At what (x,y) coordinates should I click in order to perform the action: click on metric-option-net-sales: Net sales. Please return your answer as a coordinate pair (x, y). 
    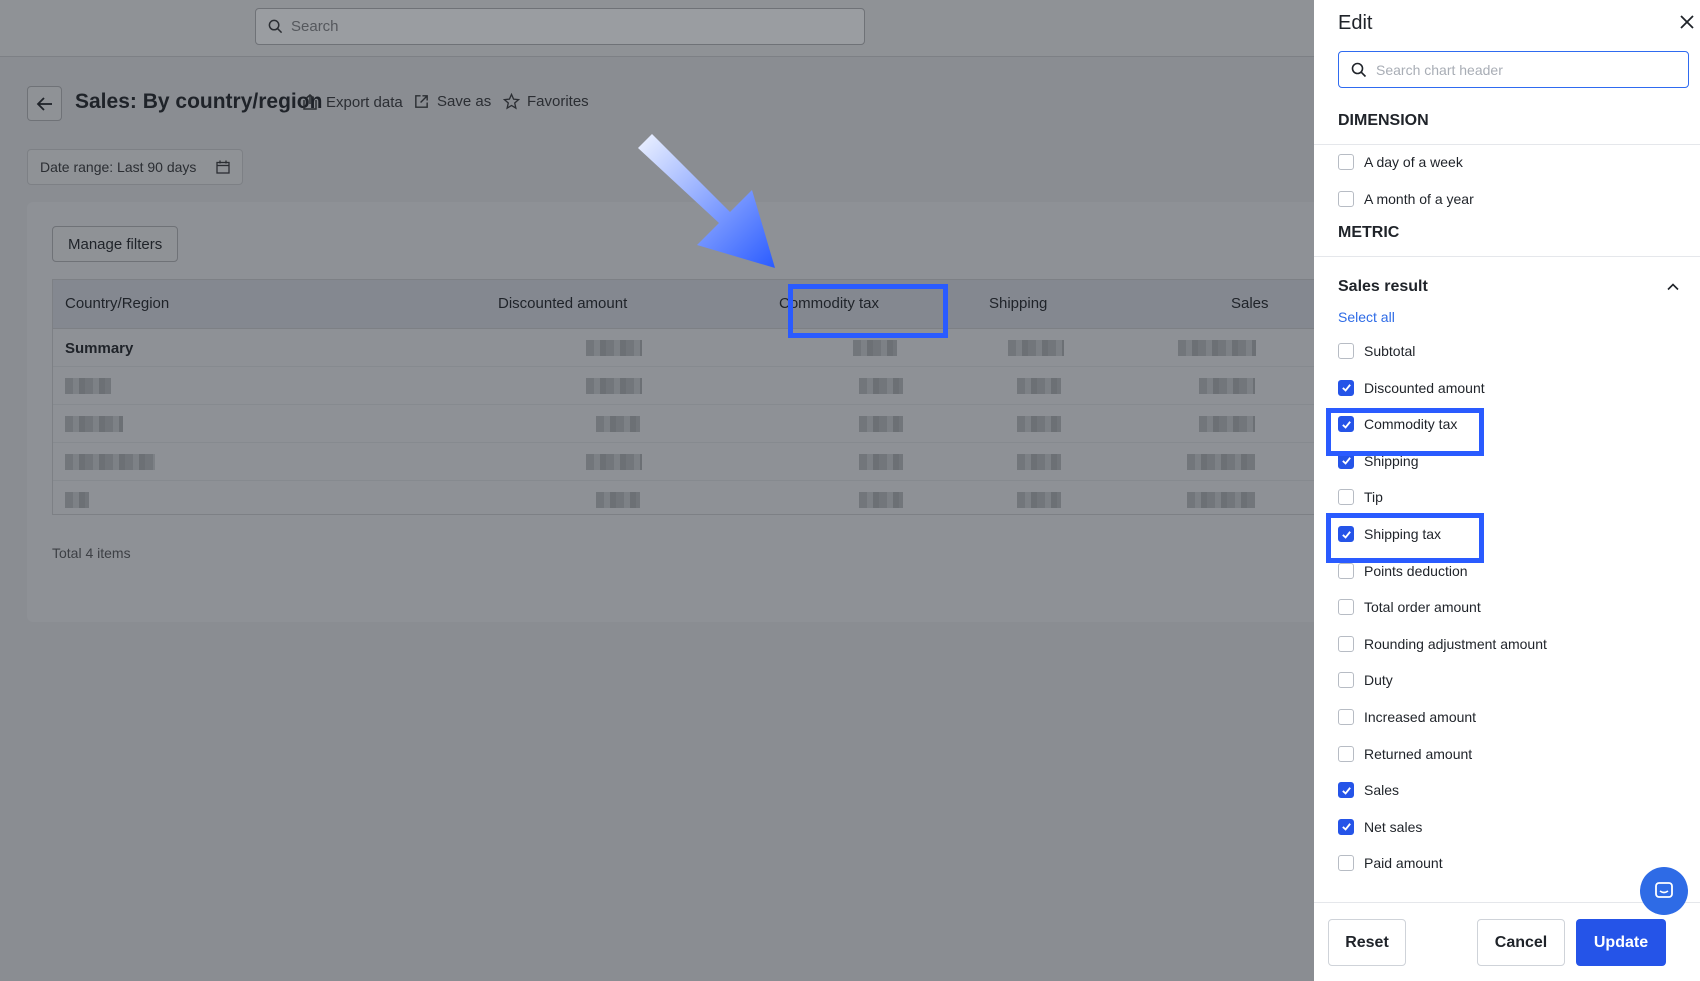
    Looking at the image, I should click on (1380, 827).